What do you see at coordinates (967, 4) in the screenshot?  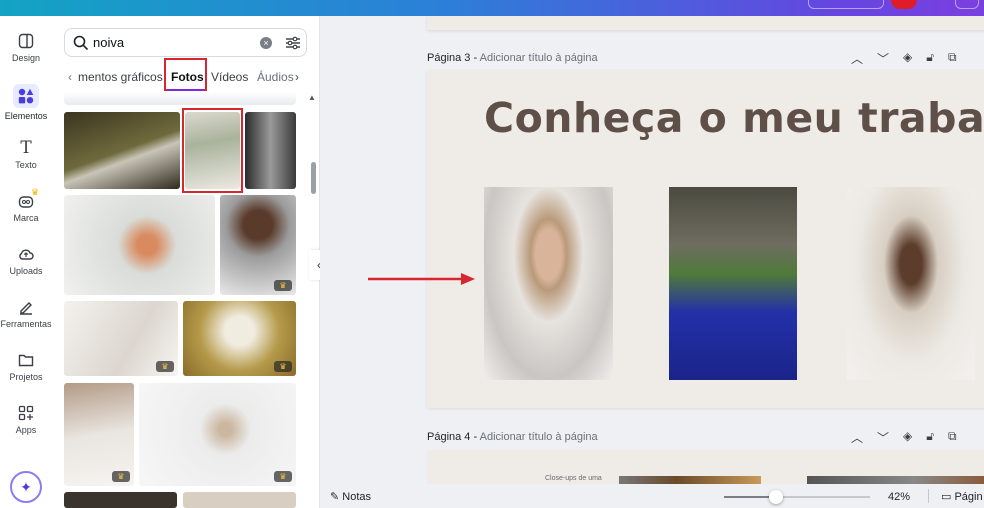 I see `menu-button` at bounding box center [967, 4].